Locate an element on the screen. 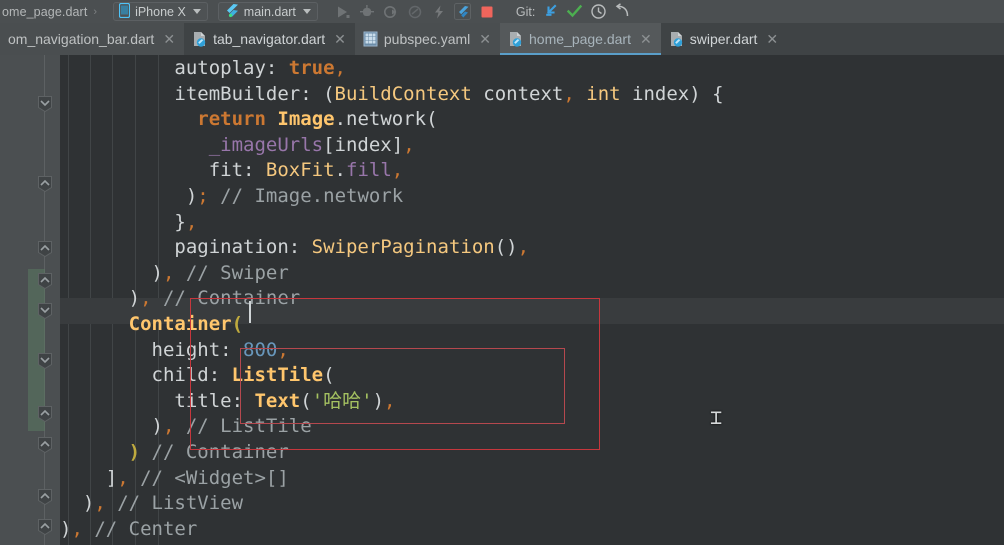 The height and width of the screenshot is (545, 1004). code-line: child: ListTile( is located at coordinates (532, 376).